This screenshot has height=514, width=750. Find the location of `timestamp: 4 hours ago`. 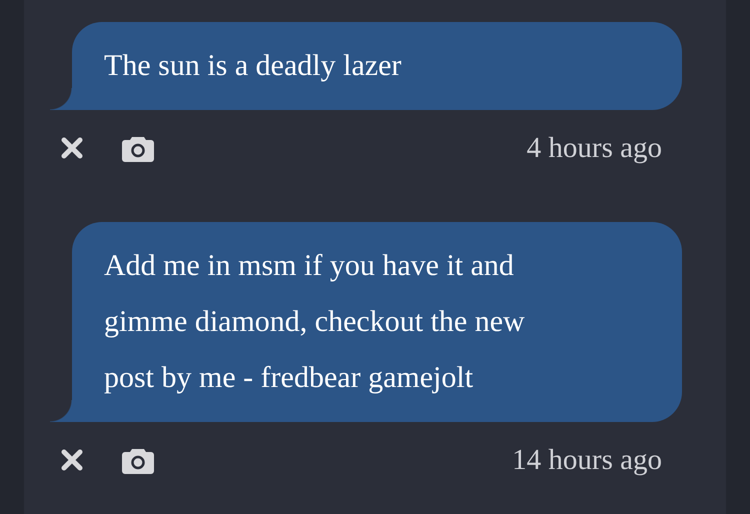

timestamp: 4 hours ago is located at coordinates (594, 148).